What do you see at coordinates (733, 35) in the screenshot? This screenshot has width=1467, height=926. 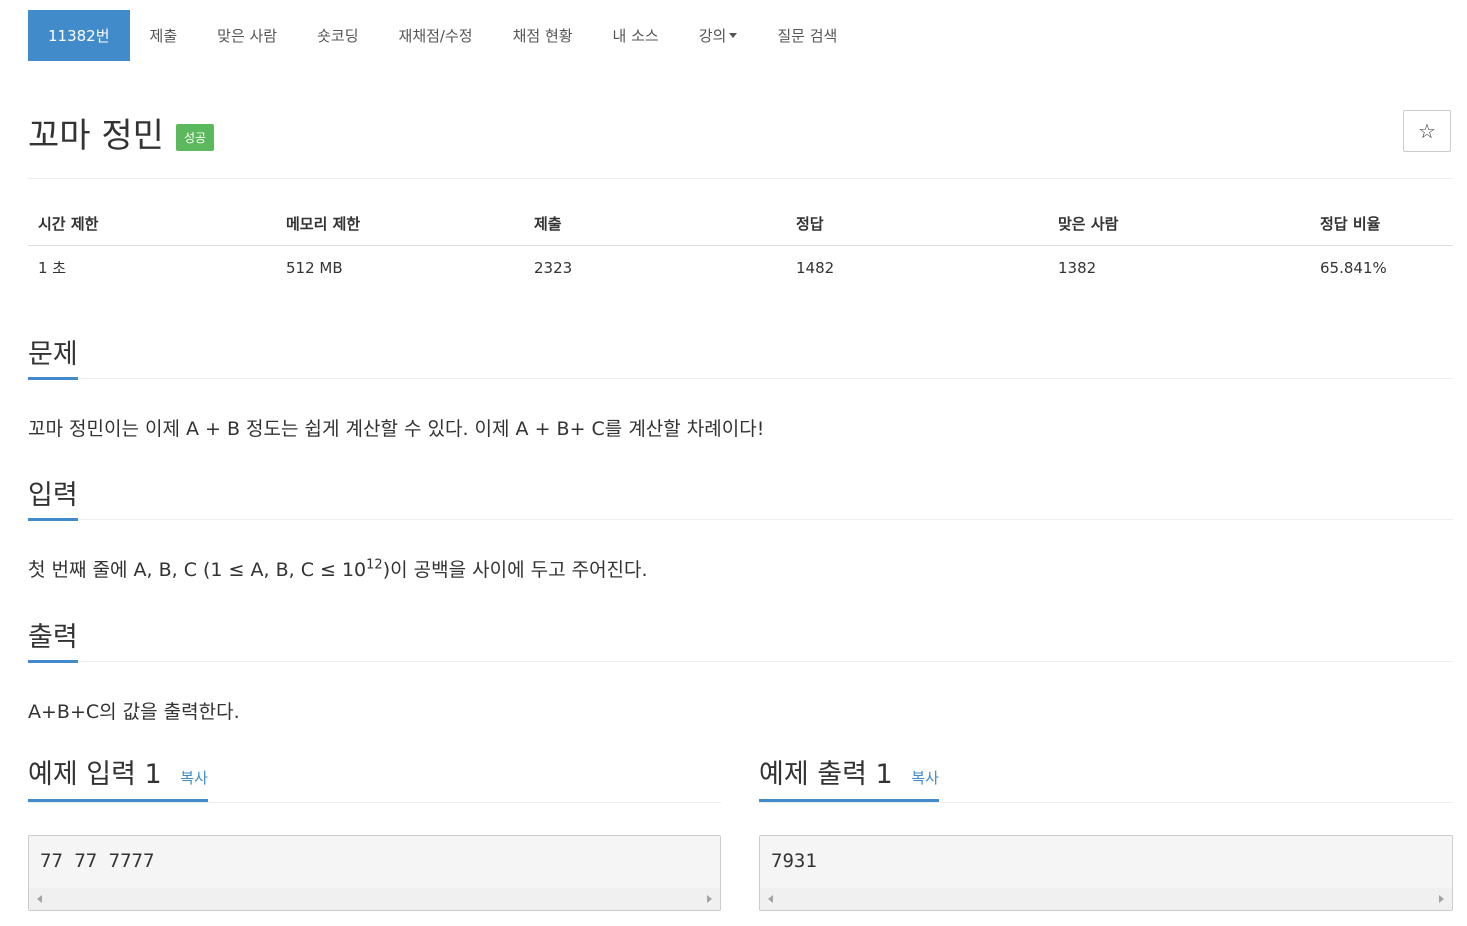 I see `caret-down-icon` at bounding box center [733, 35].